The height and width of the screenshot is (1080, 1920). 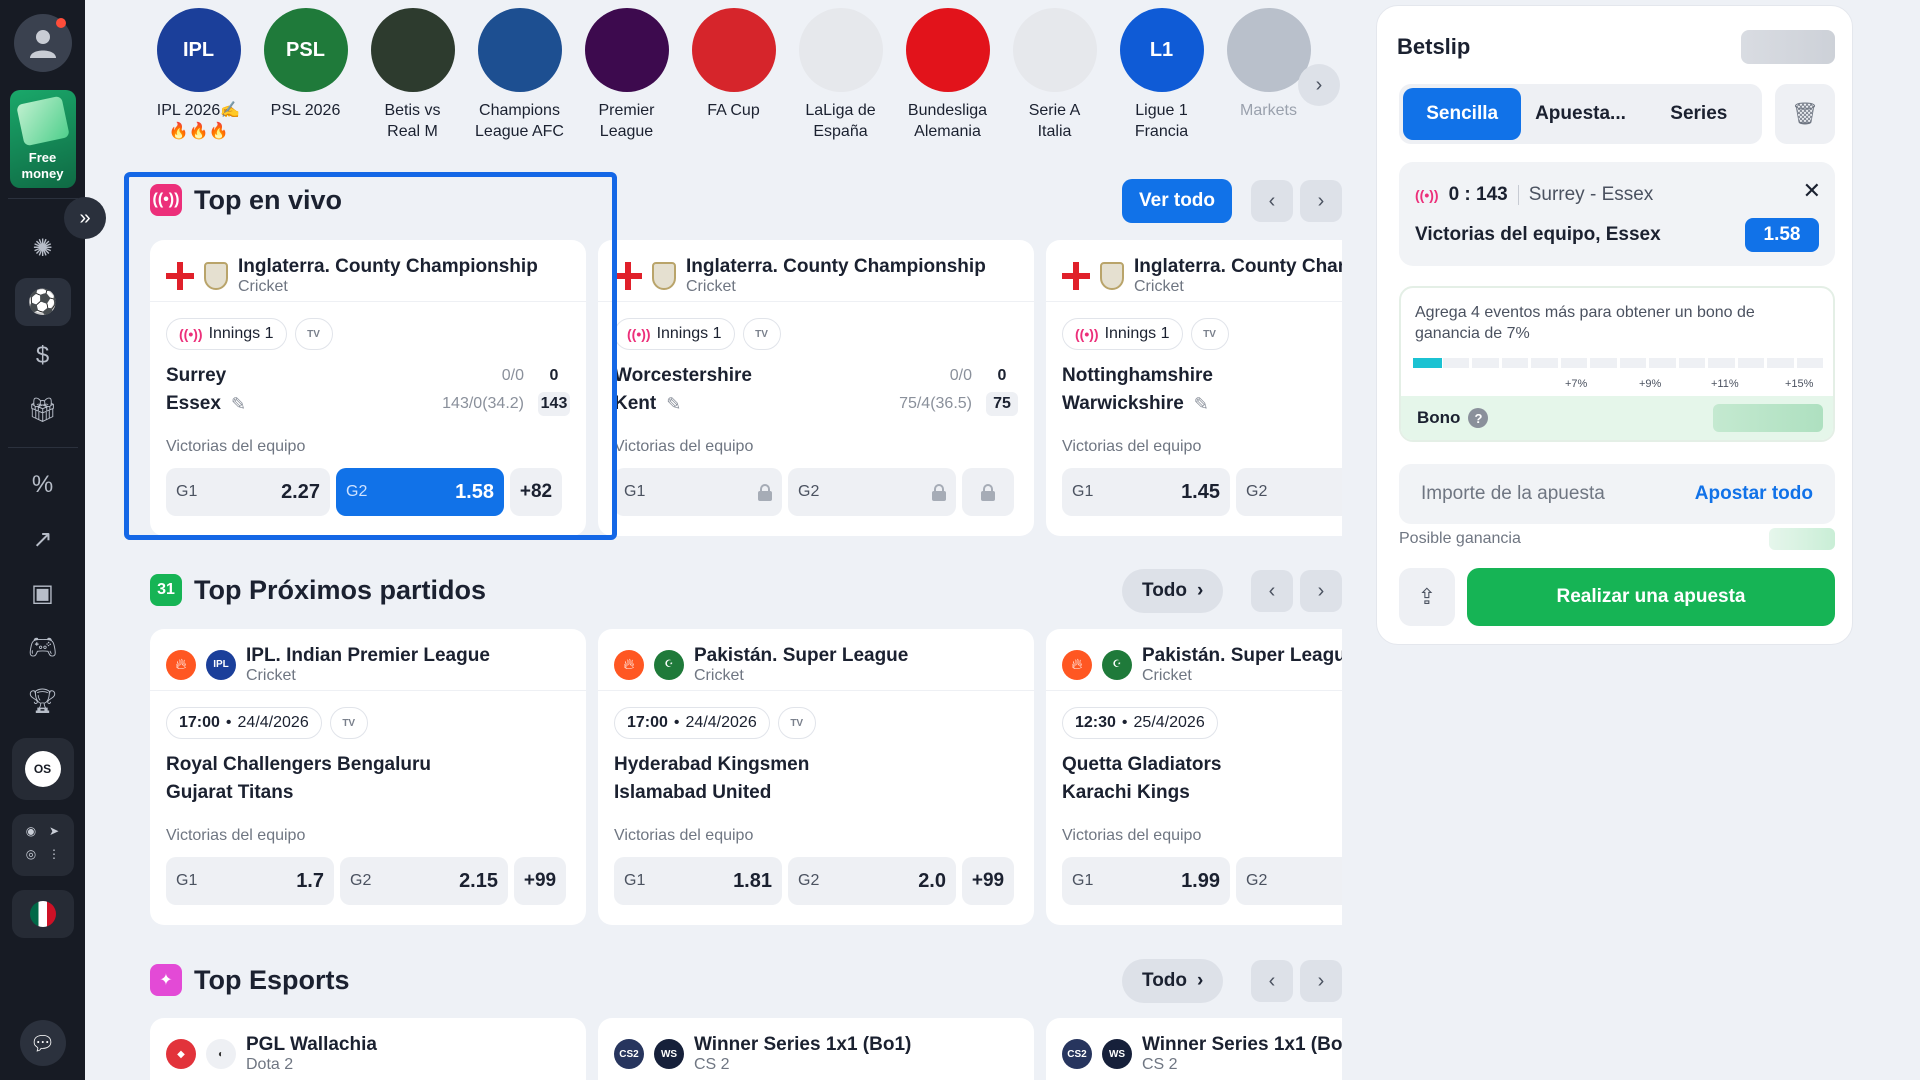 What do you see at coordinates (626, 79) in the screenshot?
I see `league-item: Premier League` at bounding box center [626, 79].